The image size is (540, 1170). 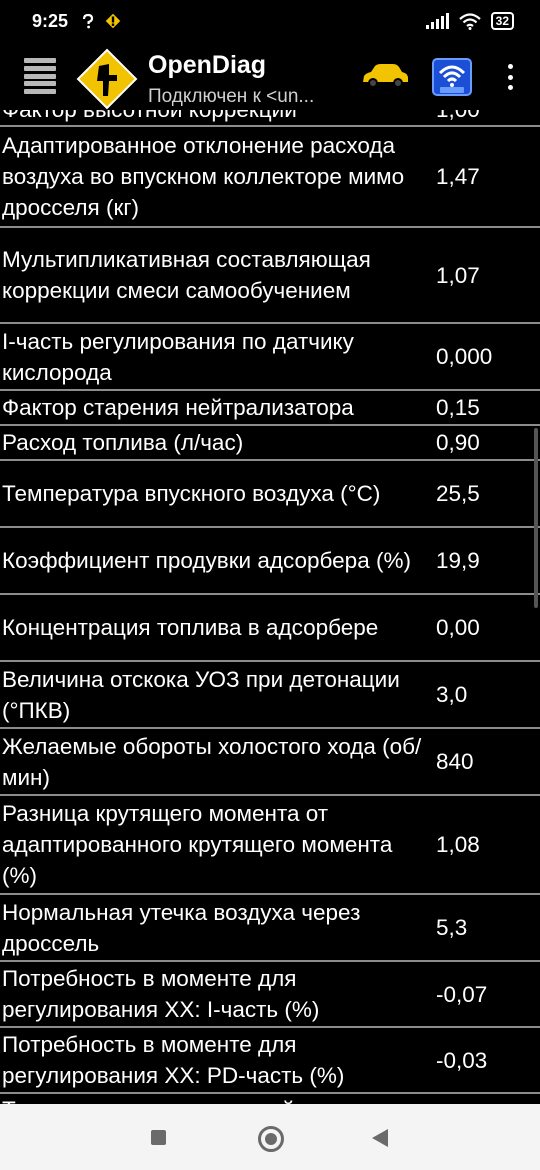 What do you see at coordinates (455, 761) in the screenshot?
I see `param-value: 840` at bounding box center [455, 761].